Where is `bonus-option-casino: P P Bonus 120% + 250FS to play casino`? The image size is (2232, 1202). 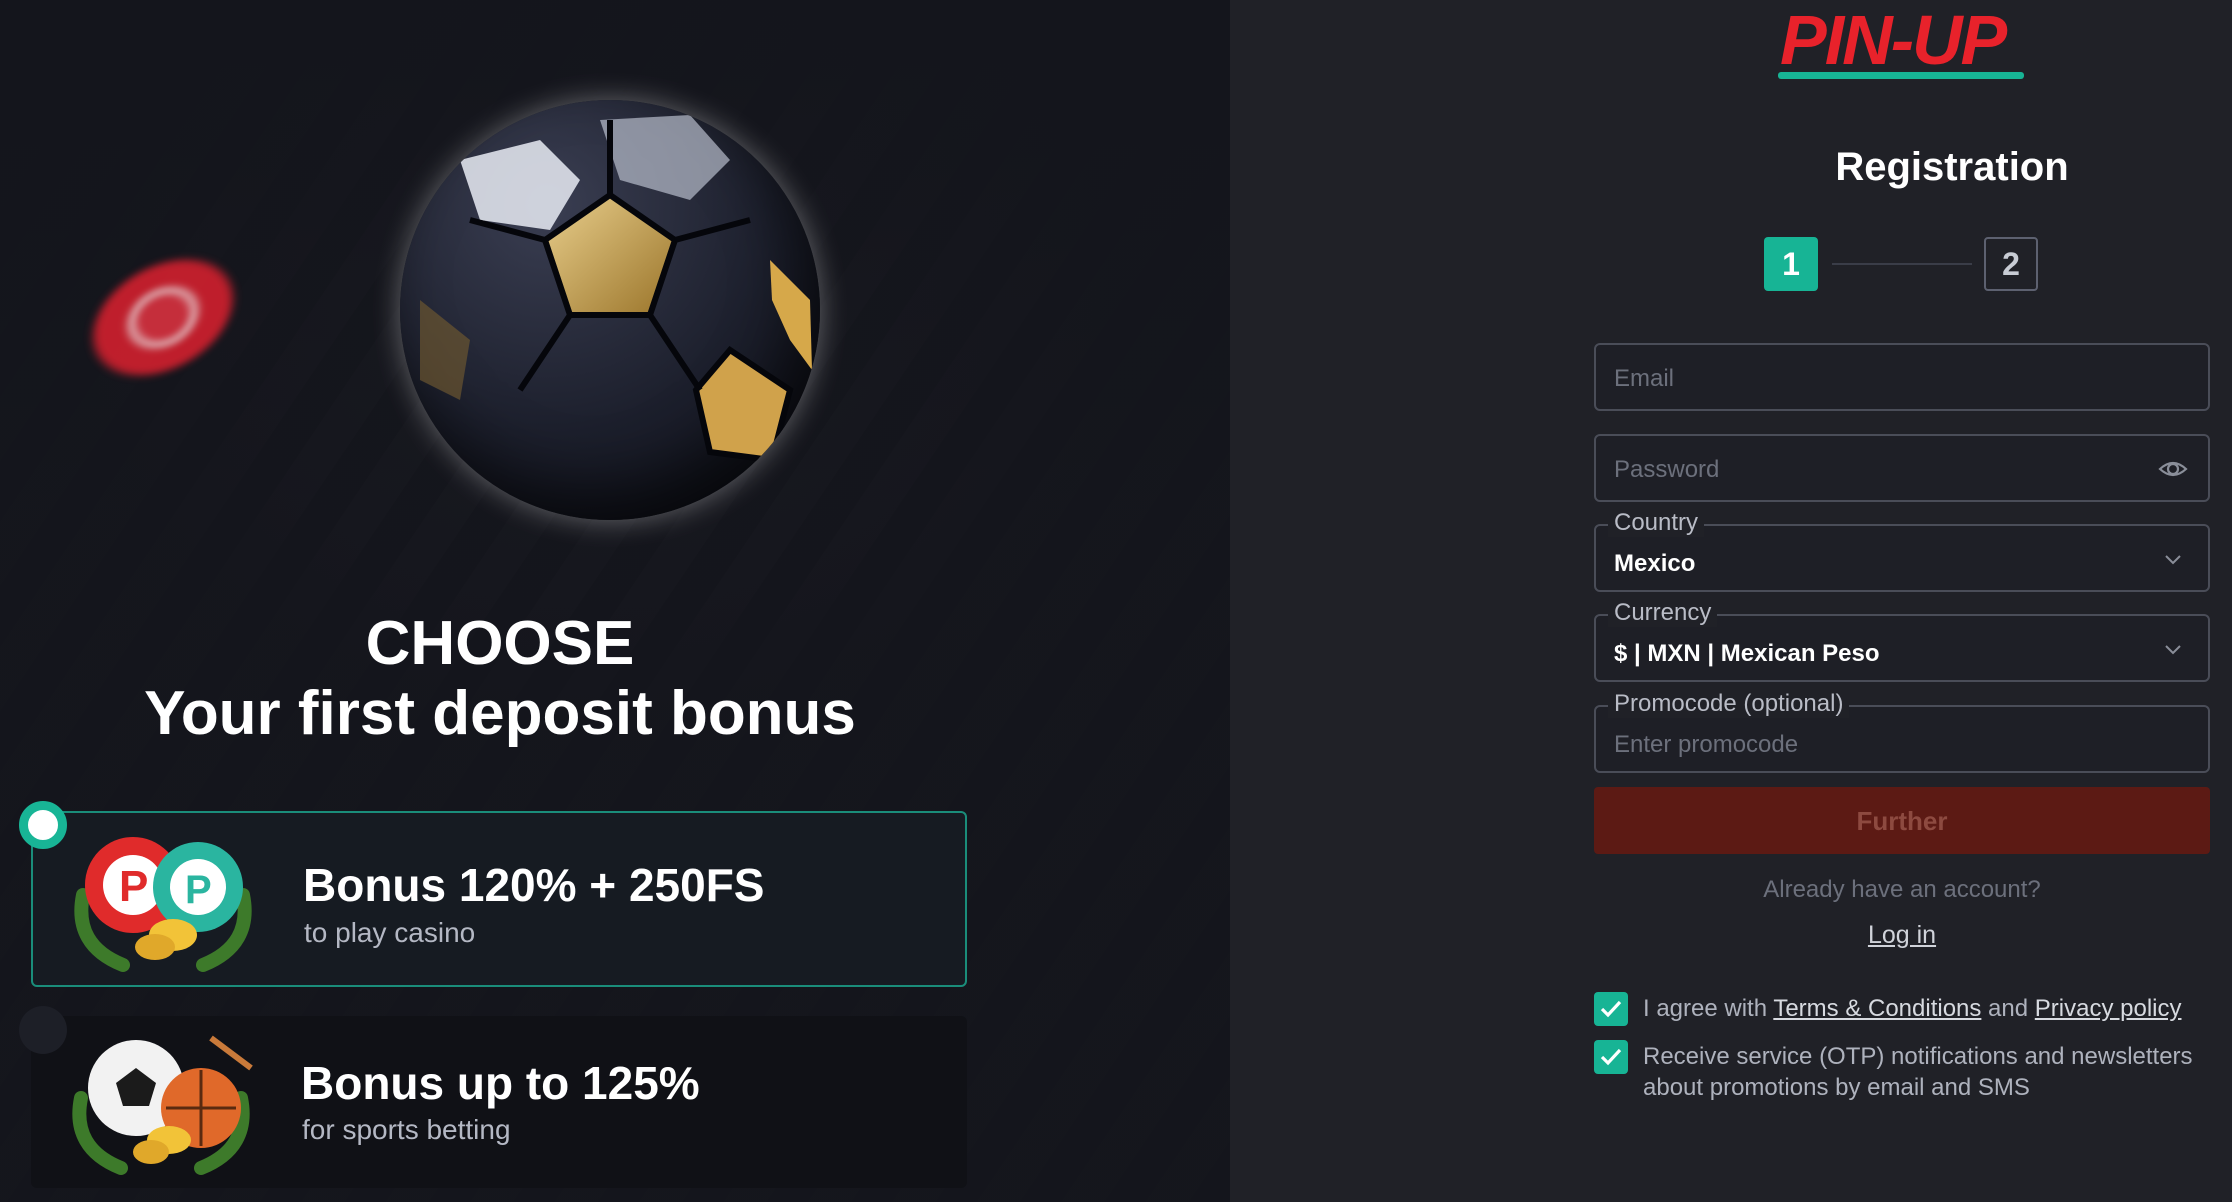 bonus-option-casino: P P Bonus 120% + 250FS to play casino is located at coordinates (499, 899).